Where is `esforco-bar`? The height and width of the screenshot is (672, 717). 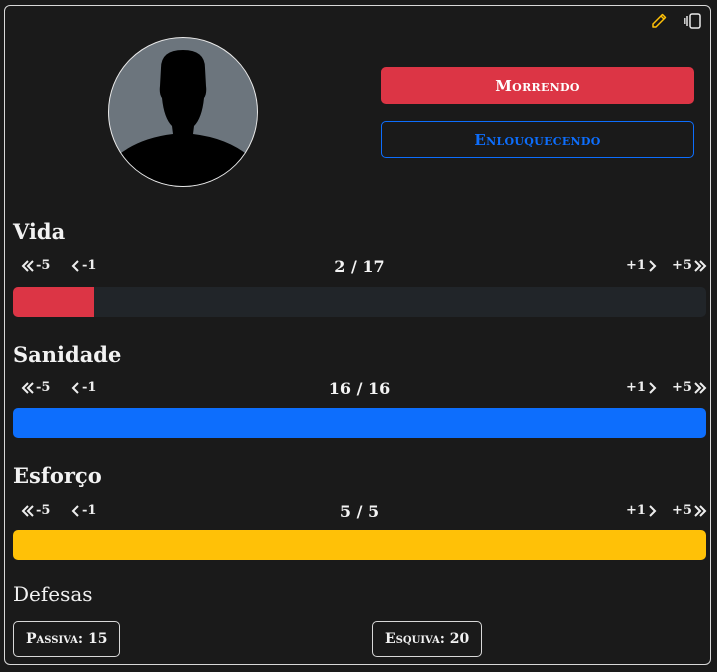 esforco-bar is located at coordinates (359, 545).